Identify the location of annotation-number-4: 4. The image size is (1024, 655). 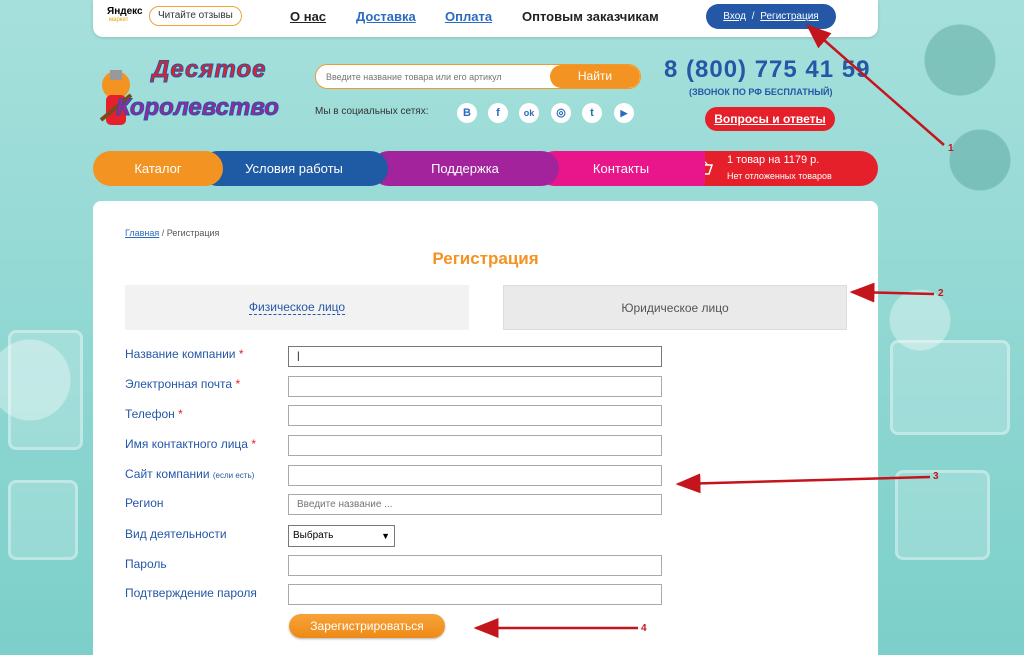
(644, 628).